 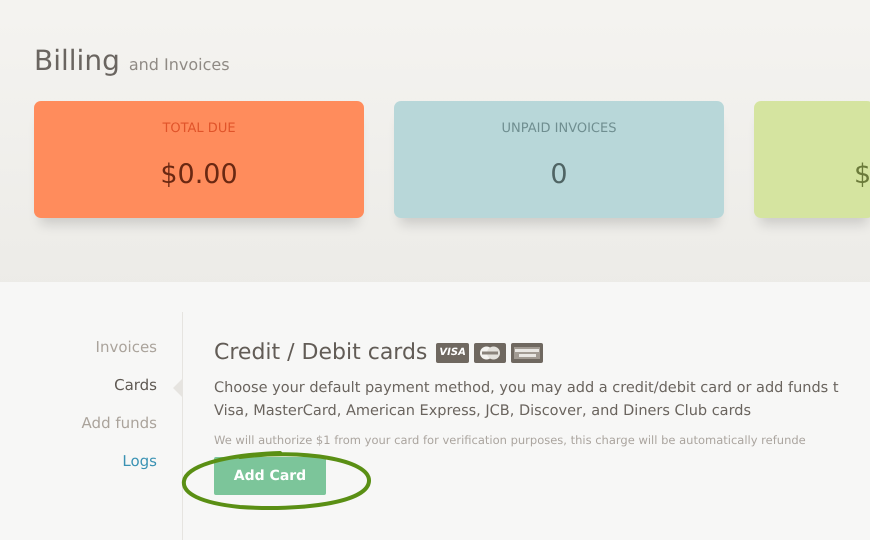 I want to click on add-card-button: Add Card, so click(x=270, y=476).